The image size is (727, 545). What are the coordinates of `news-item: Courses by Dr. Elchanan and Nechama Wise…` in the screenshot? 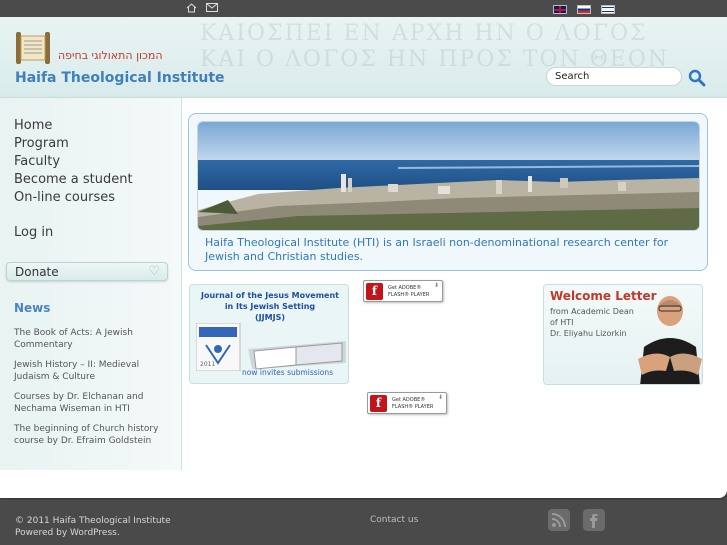 It's located at (89, 403).